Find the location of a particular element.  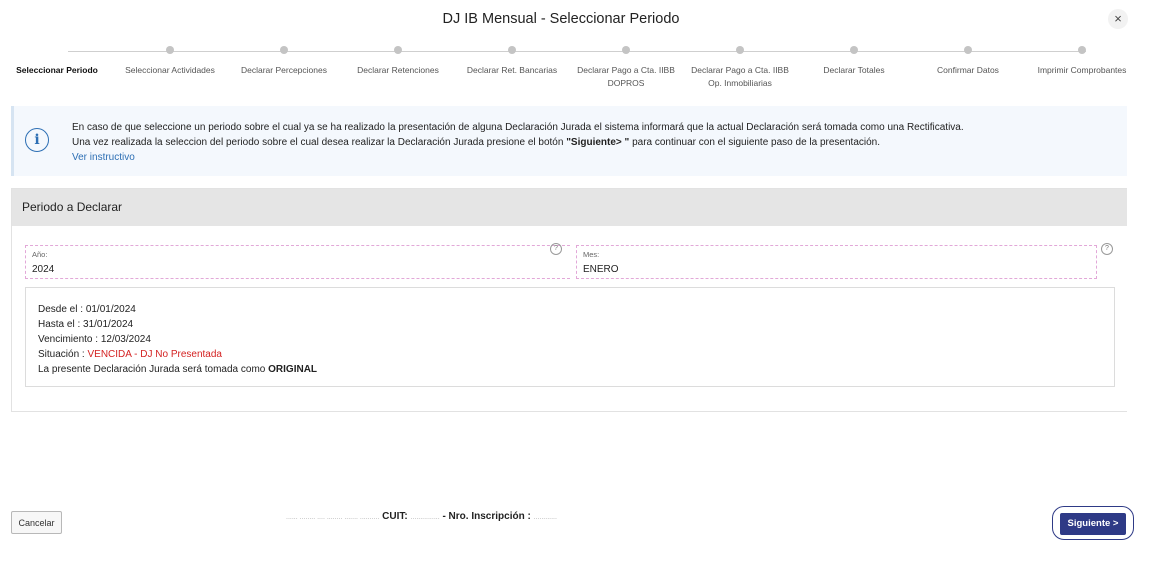

status-badge: VENCIDA - DJ No Presentada is located at coordinates (154, 354).